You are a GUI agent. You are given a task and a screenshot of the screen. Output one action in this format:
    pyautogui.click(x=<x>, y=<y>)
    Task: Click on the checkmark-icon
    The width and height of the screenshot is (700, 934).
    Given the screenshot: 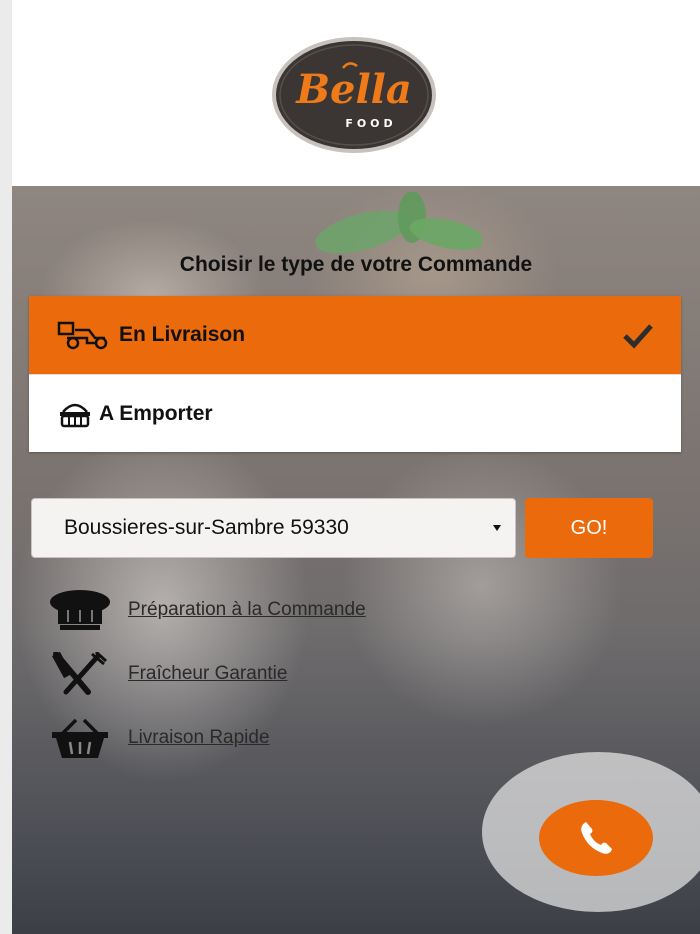 What is the action you would take?
    pyautogui.click(x=638, y=336)
    